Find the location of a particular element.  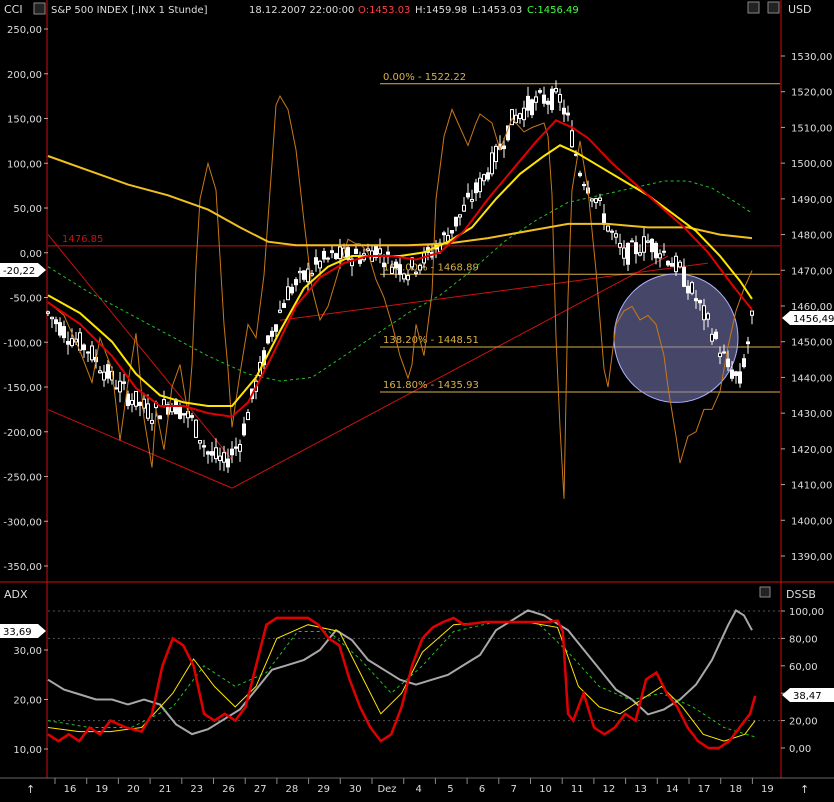

cci-readout-value: -20,22 is located at coordinates (19, 271).